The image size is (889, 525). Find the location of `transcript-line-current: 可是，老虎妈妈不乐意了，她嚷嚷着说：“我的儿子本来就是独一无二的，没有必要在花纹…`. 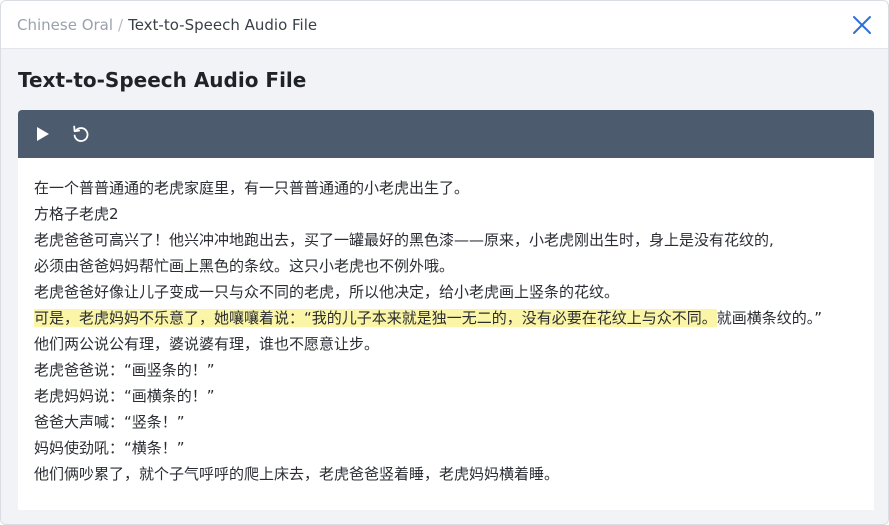

transcript-line-current: 可是，老虎妈妈不乐意了，她嚷嚷着说：“我的儿子本来就是独一无二的，没有必要在花纹… is located at coordinates (447, 318).